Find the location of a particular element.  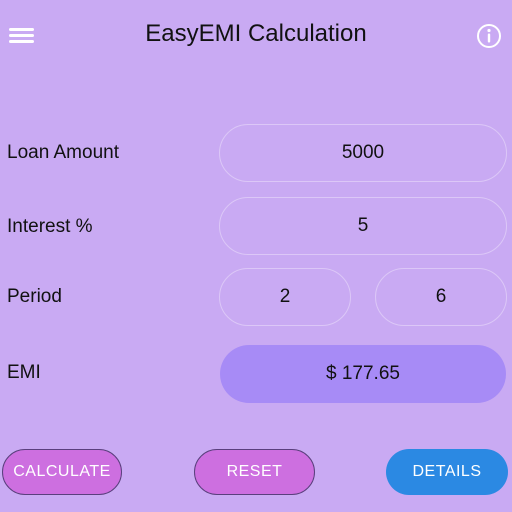

emi-label: EMI is located at coordinates (24, 372).